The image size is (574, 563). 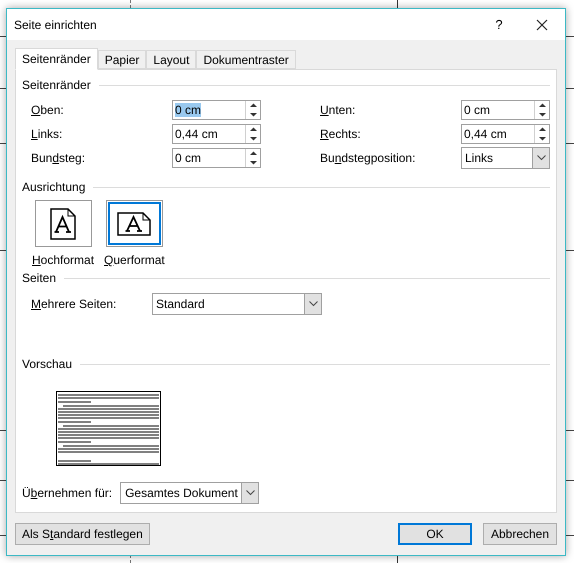 What do you see at coordinates (47, 364) in the screenshot?
I see `section-title: Vorschau` at bounding box center [47, 364].